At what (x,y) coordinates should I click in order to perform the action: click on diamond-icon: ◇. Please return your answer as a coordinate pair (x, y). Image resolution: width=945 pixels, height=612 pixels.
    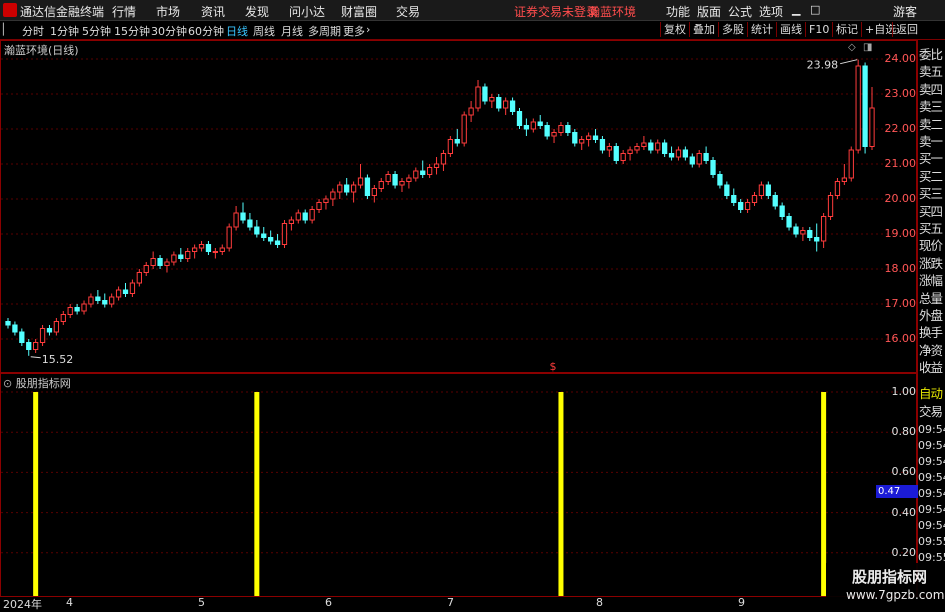
    Looking at the image, I should click on (852, 47).